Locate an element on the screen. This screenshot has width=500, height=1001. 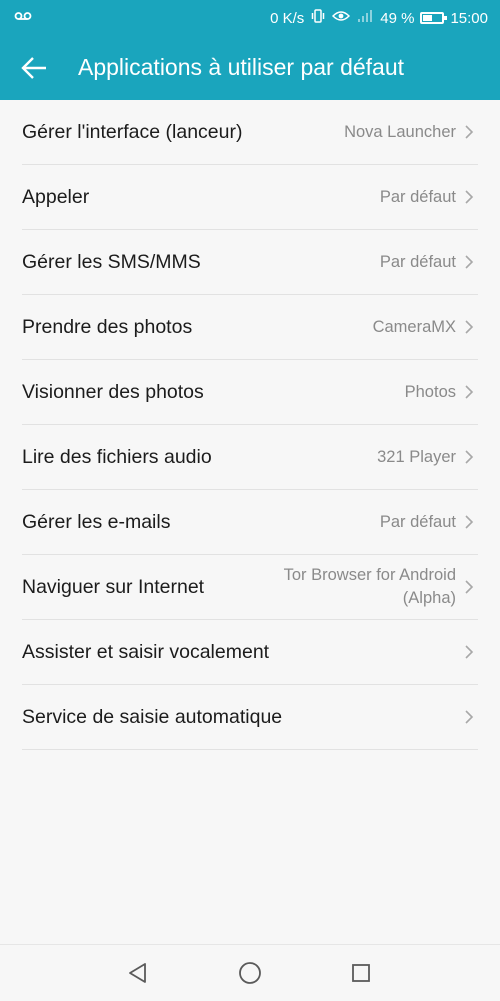
circle-home-icon is located at coordinates (250, 973).